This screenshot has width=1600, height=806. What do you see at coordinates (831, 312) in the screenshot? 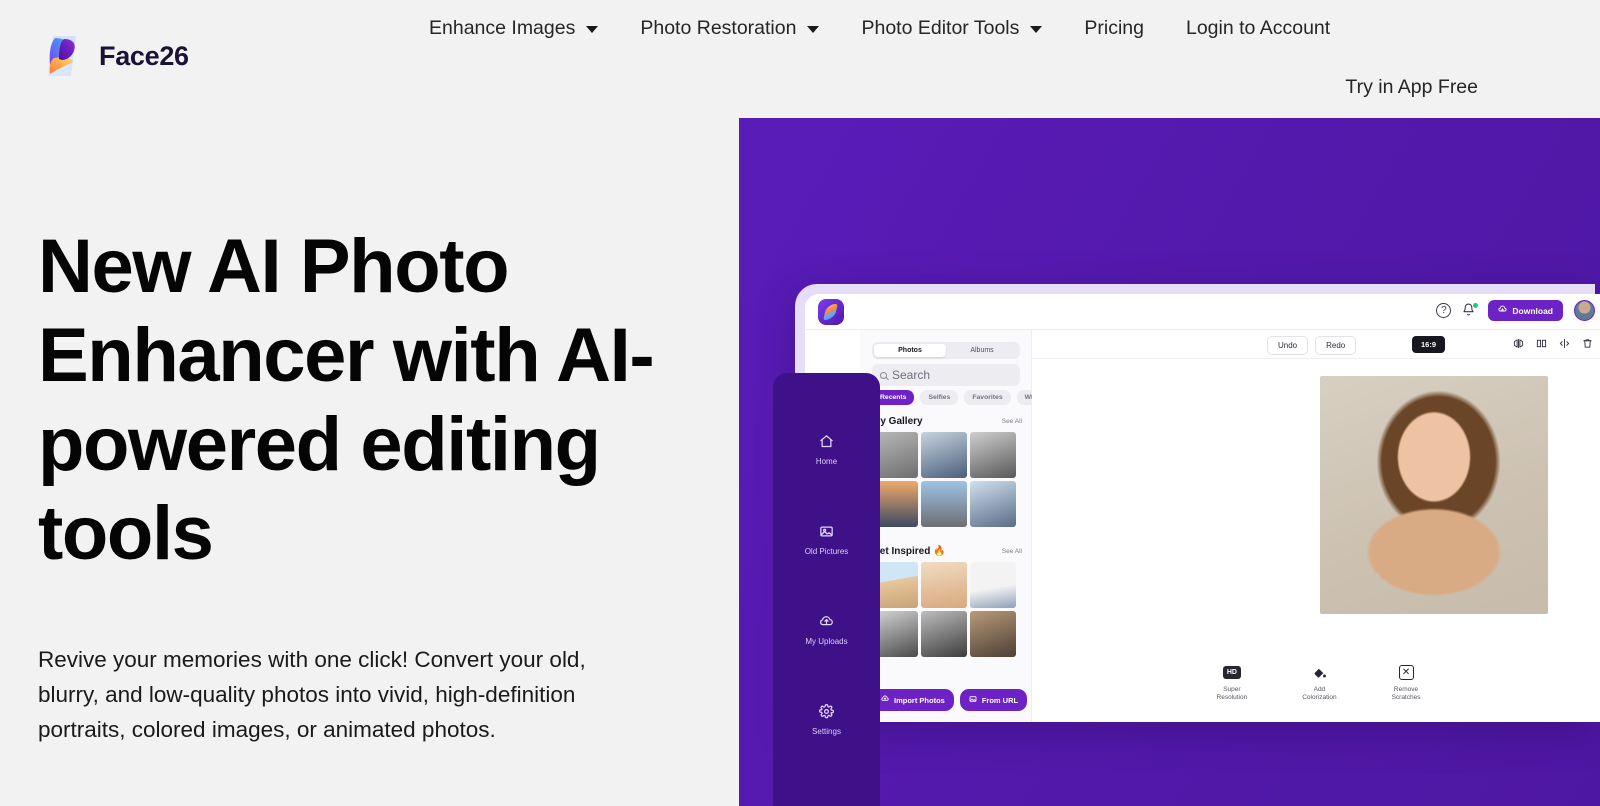
I see `app-logo-icon` at bounding box center [831, 312].